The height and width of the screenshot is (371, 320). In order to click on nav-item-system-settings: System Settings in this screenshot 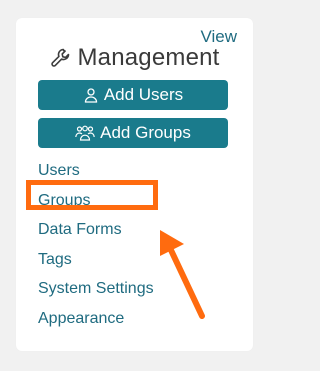, I will do `click(96, 289)`.